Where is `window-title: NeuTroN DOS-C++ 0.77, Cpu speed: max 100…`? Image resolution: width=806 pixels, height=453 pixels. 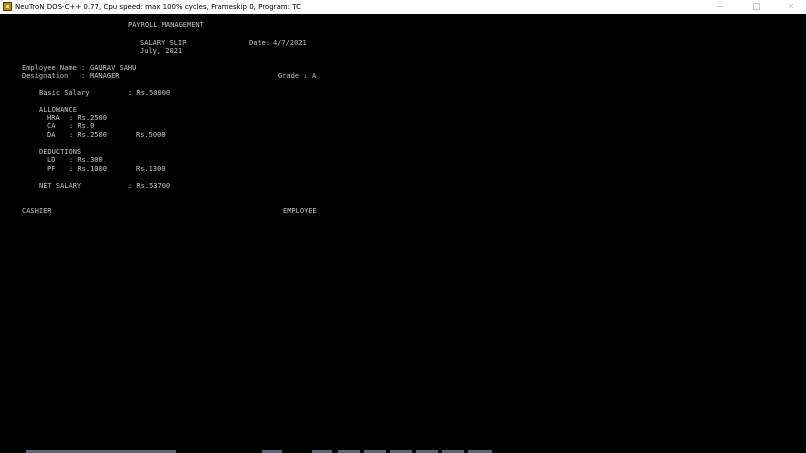
window-title: NeuTroN DOS-C++ 0.77, Cpu speed: max 100… is located at coordinates (158, 7).